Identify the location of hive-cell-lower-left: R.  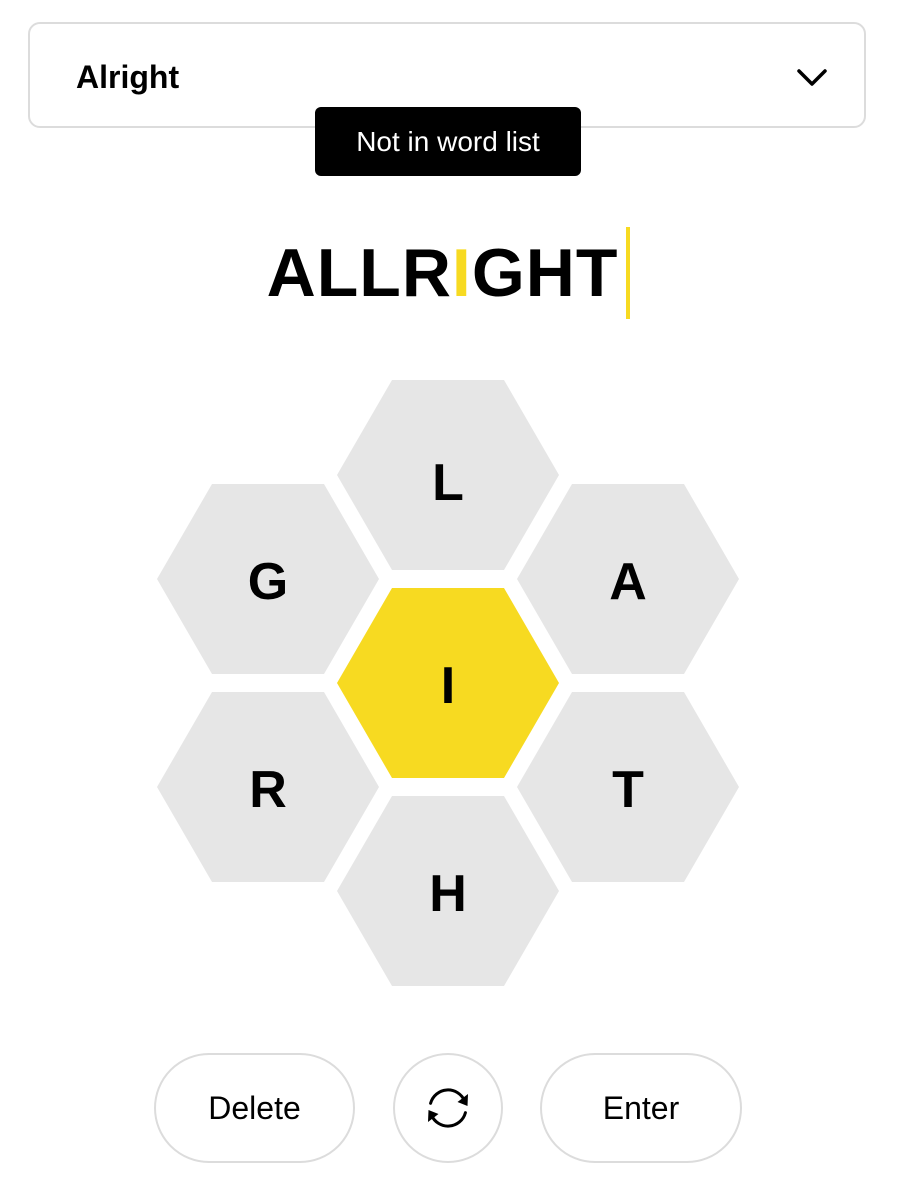
(268, 787).